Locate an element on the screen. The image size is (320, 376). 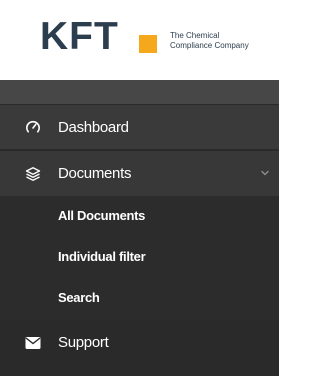
menu-header-band is located at coordinates (139, 92).